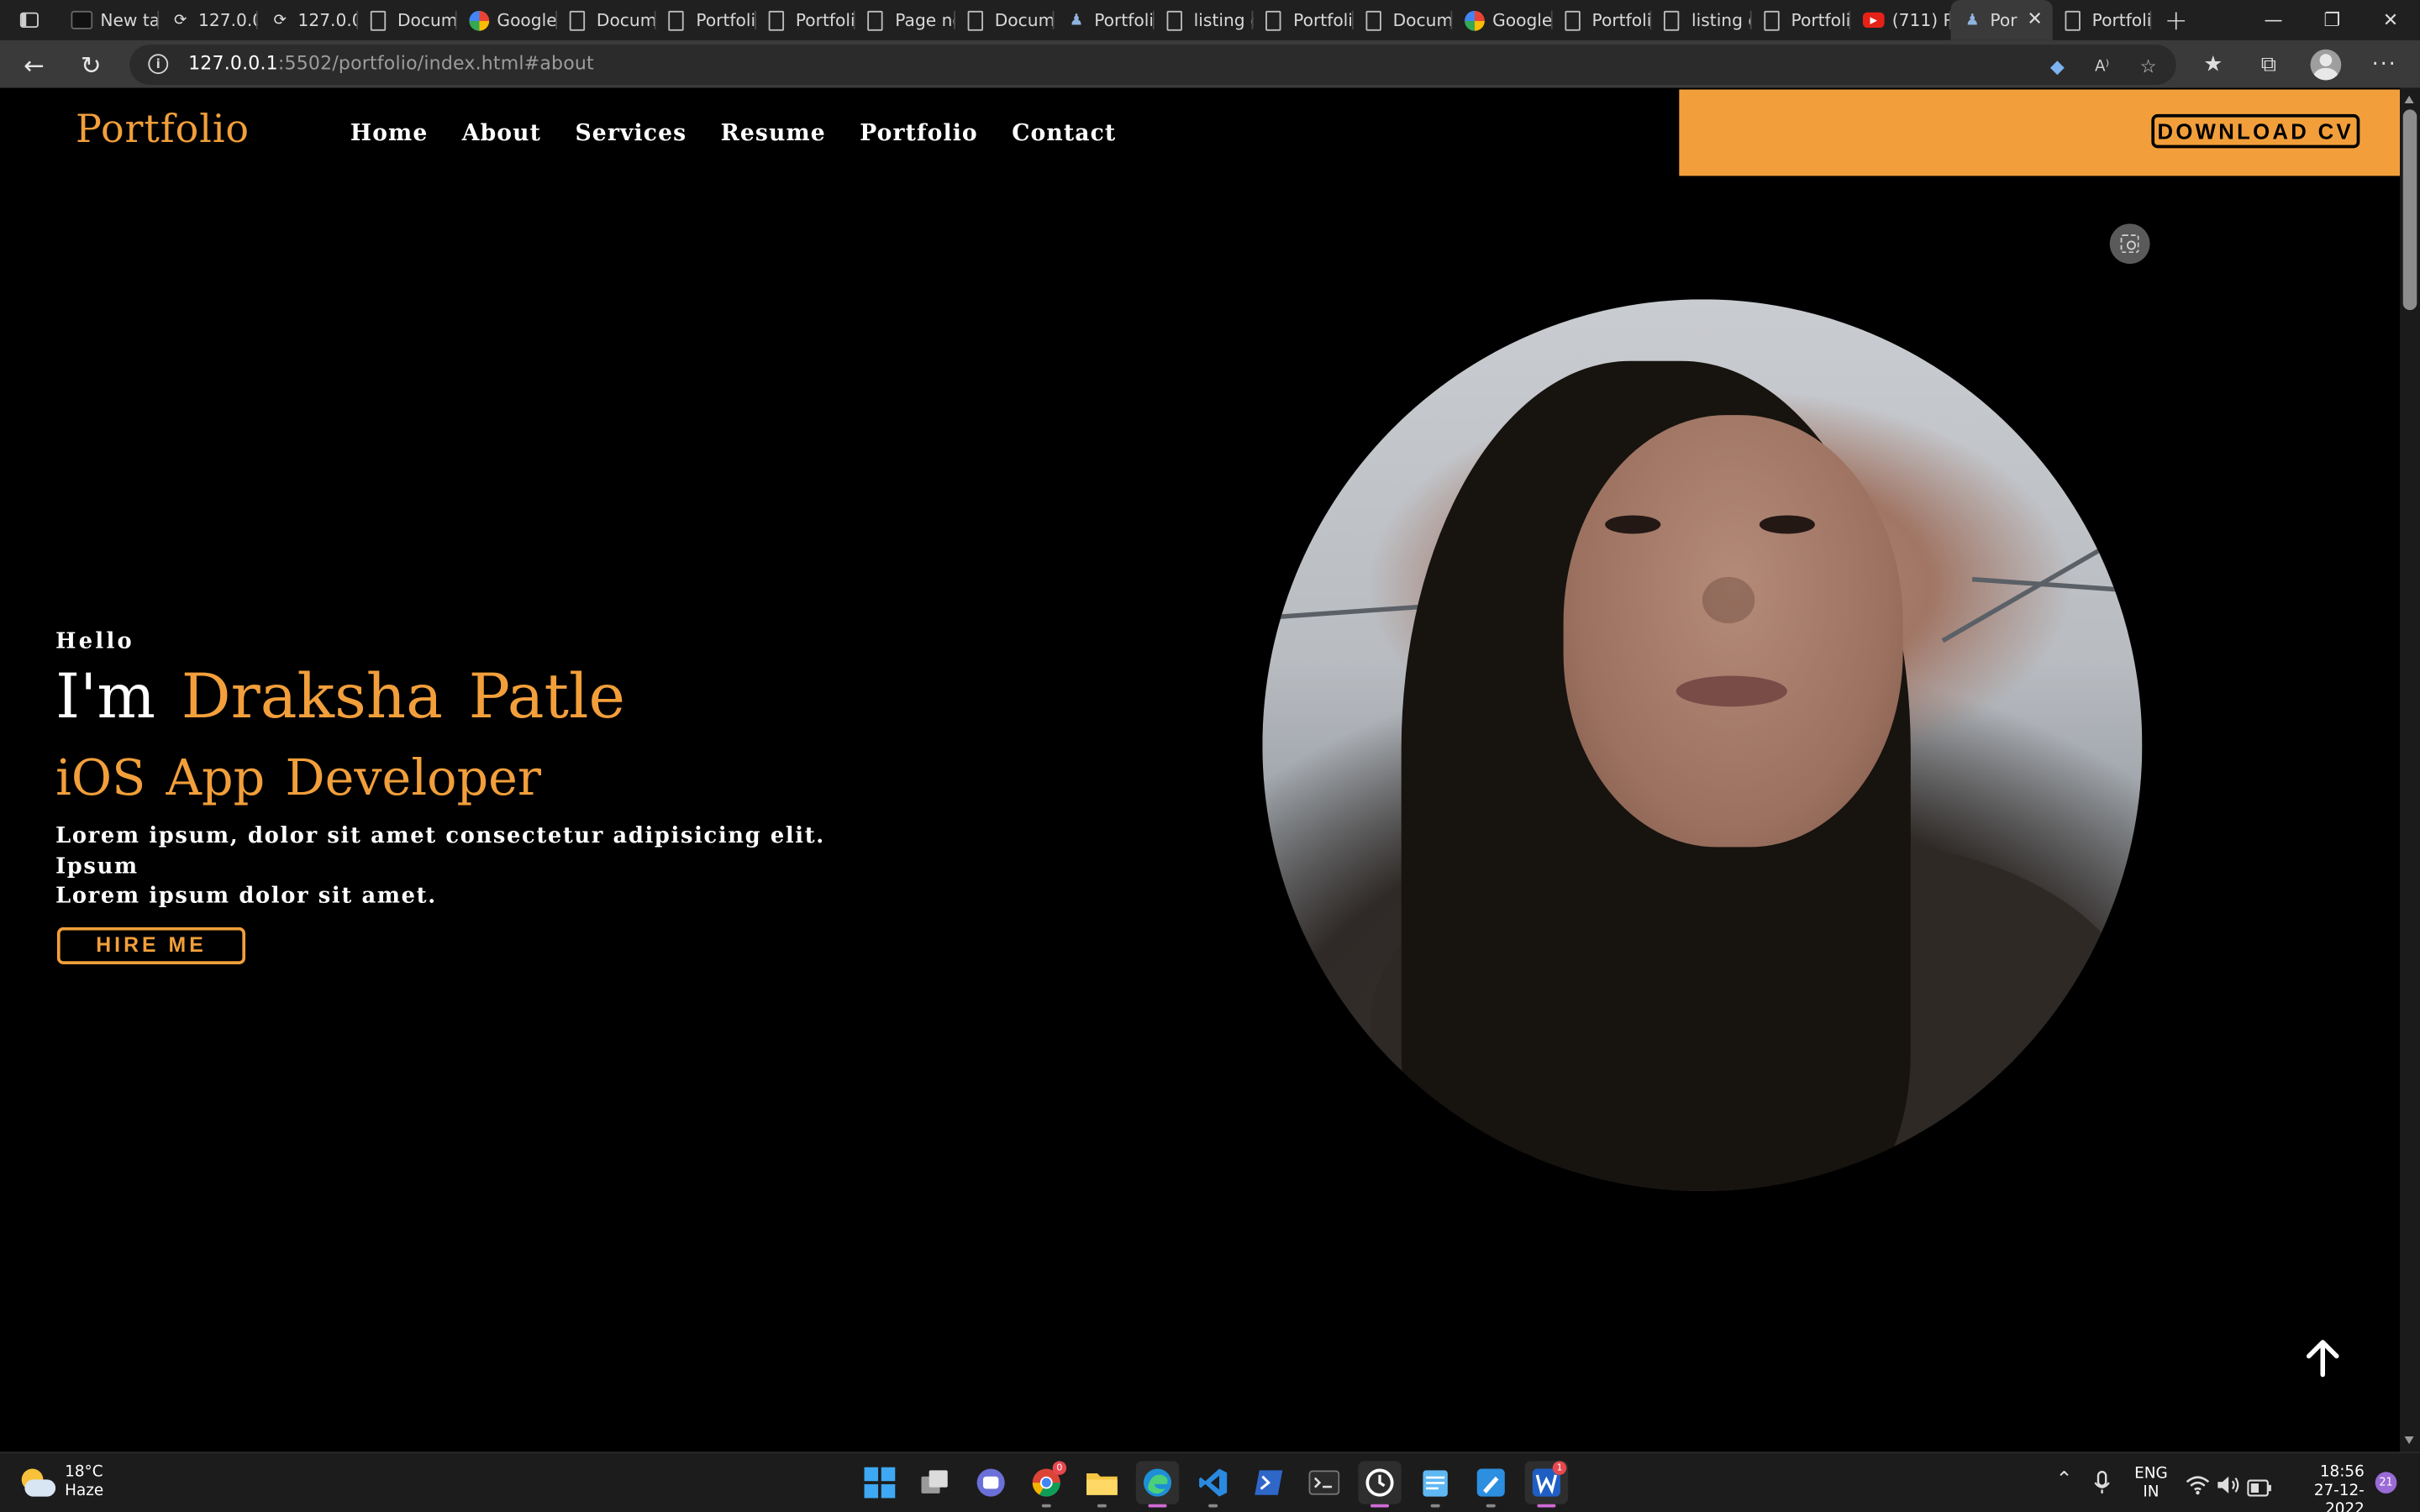 Image resolution: width=2420 pixels, height=1512 pixels. What do you see at coordinates (2063, 1481) in the screenshot?
I see `show-hidden-icons-button: ⌃` at bounding box center [2063, 1481].